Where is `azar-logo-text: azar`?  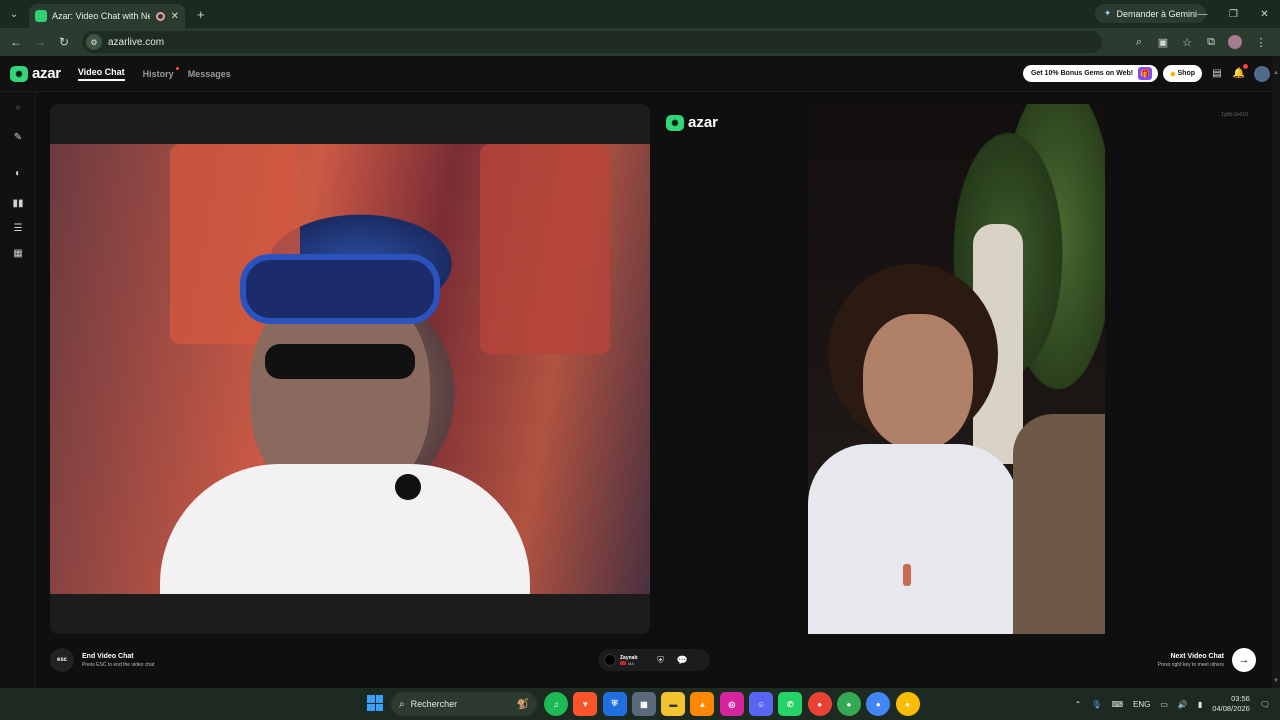 azar-logo-text: azar is located at coordinates (46, 73).